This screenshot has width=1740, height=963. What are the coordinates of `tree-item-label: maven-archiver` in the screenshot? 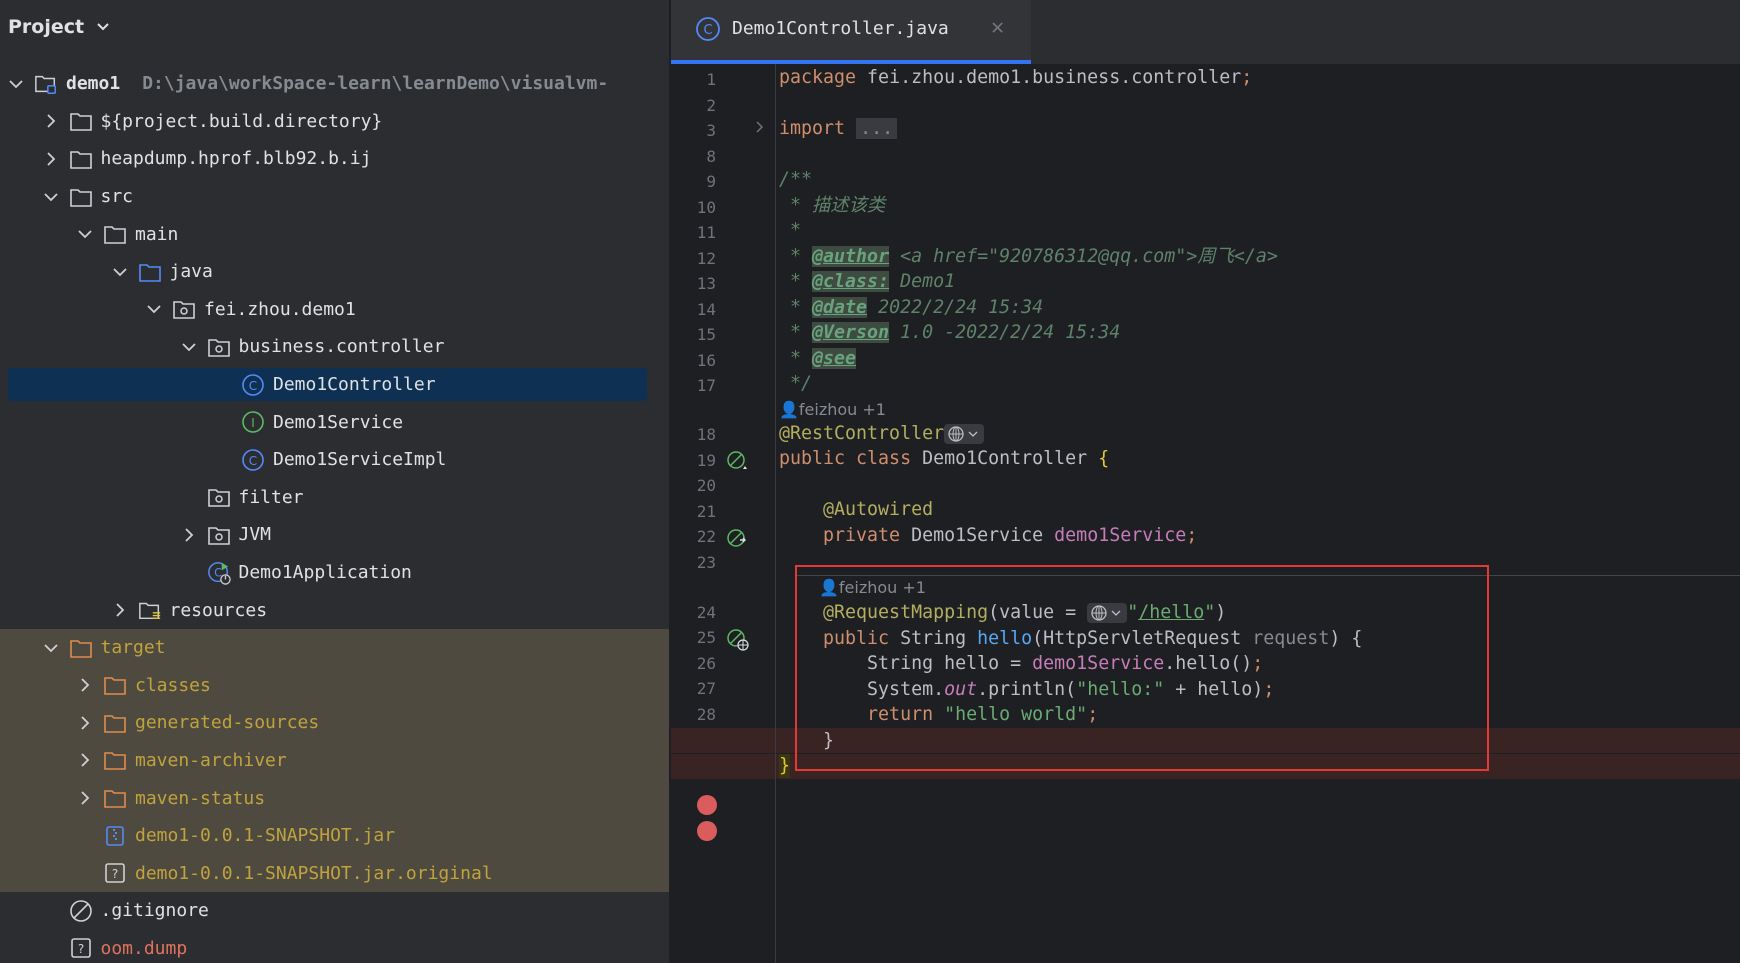 It's located at (211, 760).